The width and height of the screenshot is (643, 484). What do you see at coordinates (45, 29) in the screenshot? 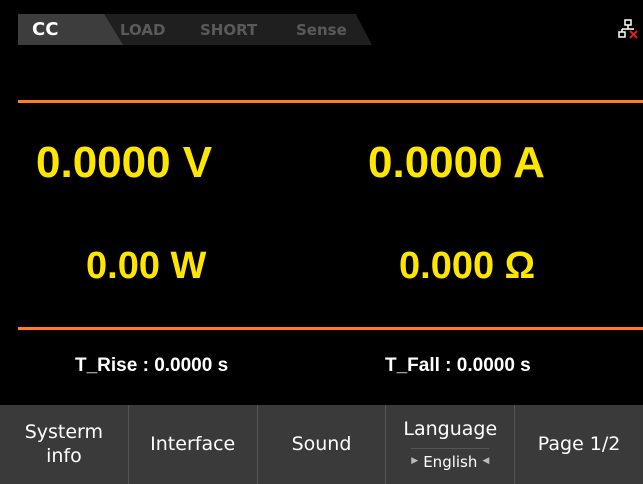
I see `mode-label: CC` at bounding box center [45, 29].